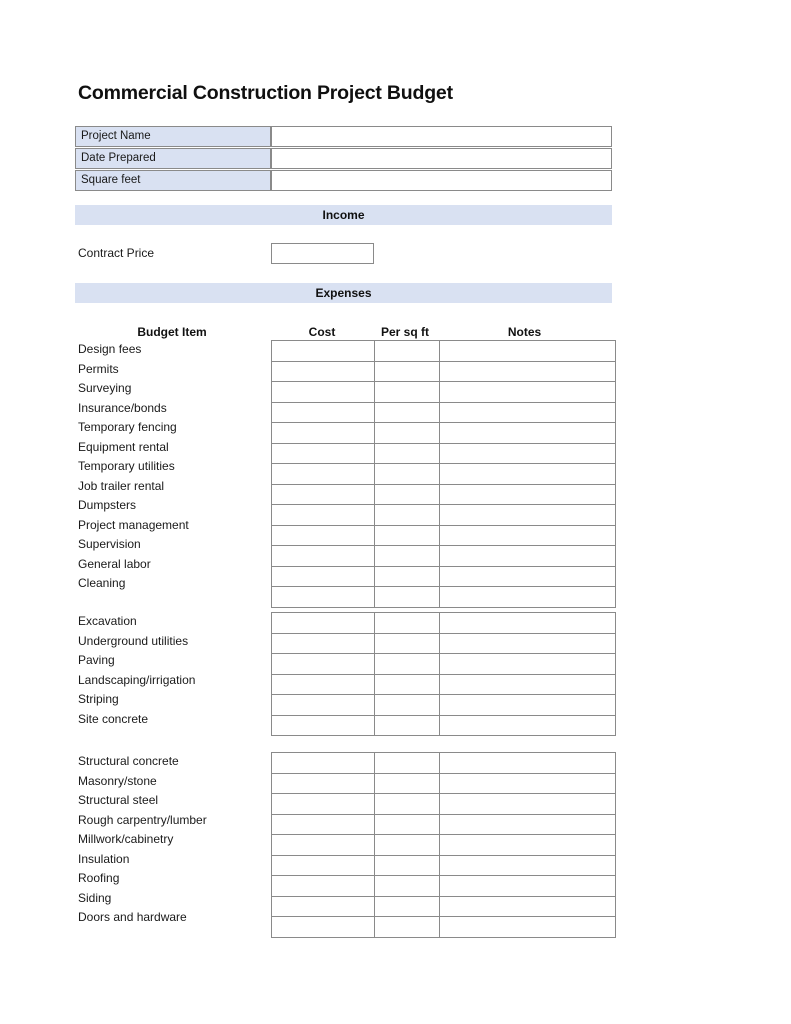 Image resolution: width=791 pixels, height=1024 pixels. What do you see at coordinates (105, 388) in the screenshot?
I see `budget-item-label: Surveying` at bounding box center [105, 388].